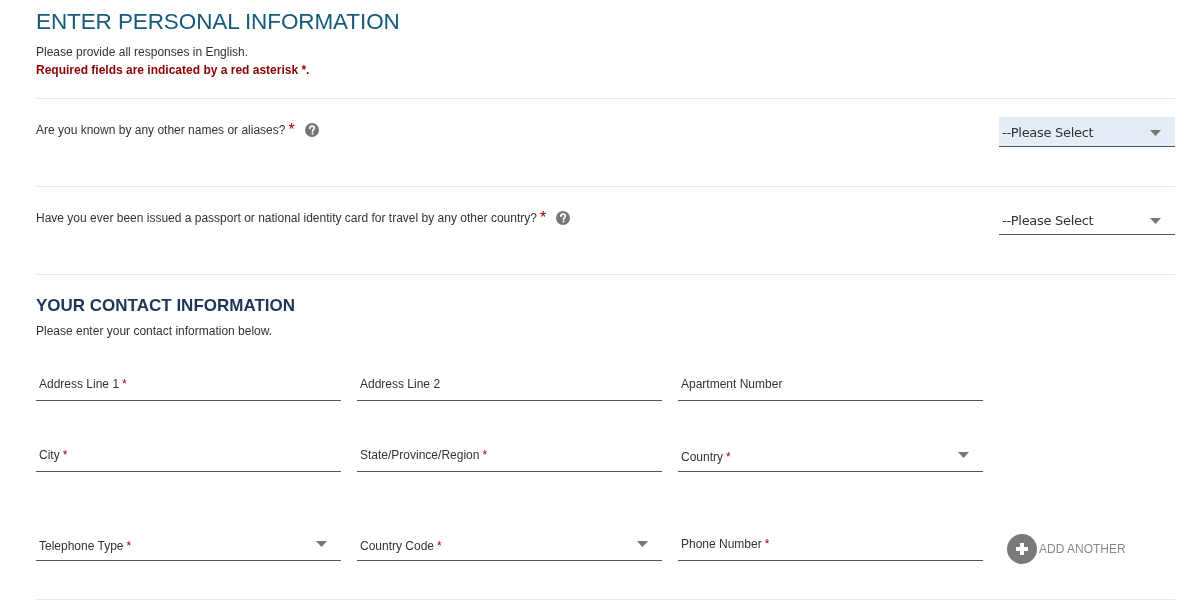 The width and height of the screenshot is (1198, 610). Describe the element at coordinates (830, 387) in the screenshot. I see `text-field: Apartment Number` at that location.